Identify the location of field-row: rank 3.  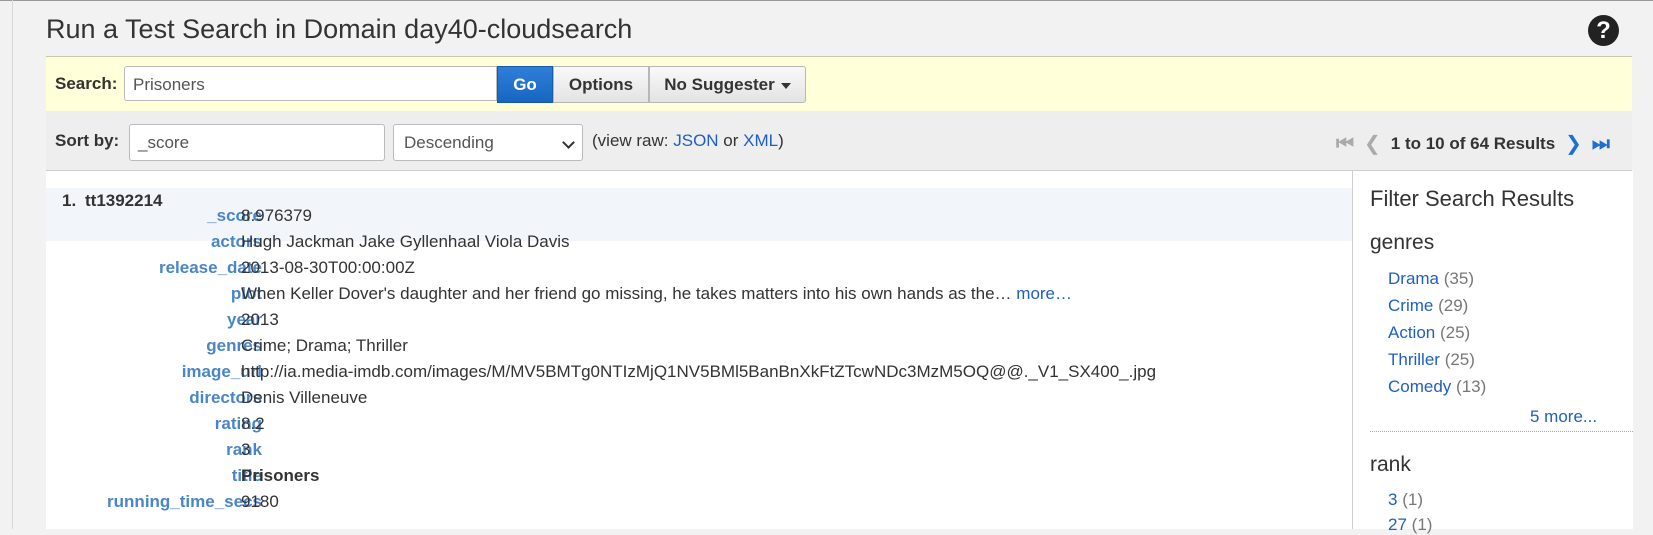
(699, 453).